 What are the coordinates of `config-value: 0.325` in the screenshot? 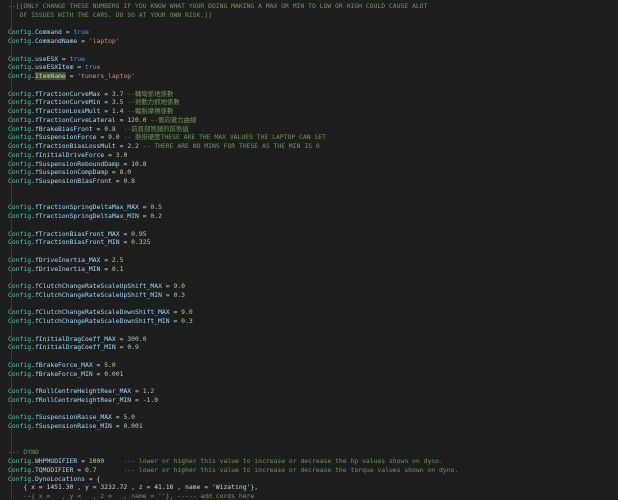 It's located at (141, 242).